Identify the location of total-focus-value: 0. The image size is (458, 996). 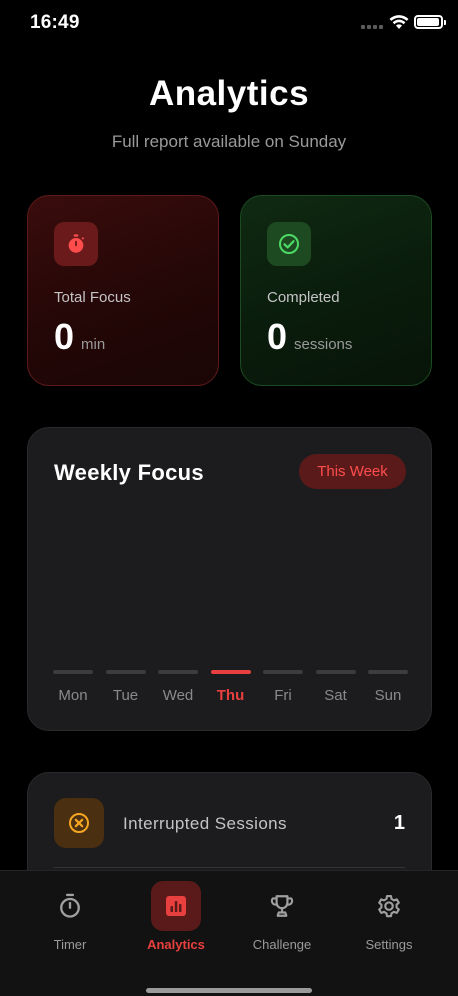
(64, 336).